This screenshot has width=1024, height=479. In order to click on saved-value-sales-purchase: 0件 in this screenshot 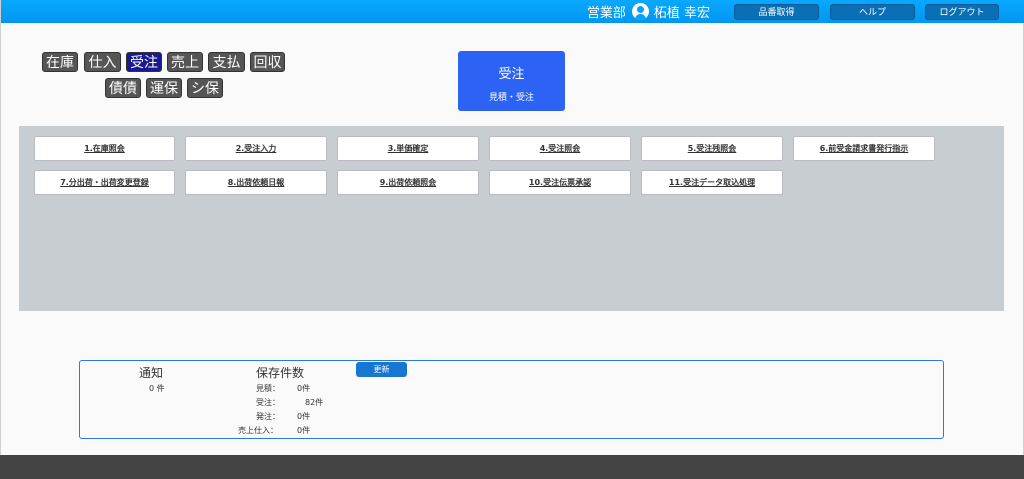, I will do `click(304, 430)`.